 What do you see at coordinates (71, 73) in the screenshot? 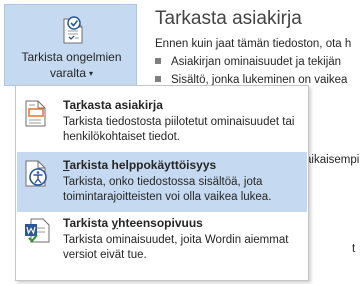
I see `check-for-issues-label-2: varalta ▾` at bounding box center [71, 73].